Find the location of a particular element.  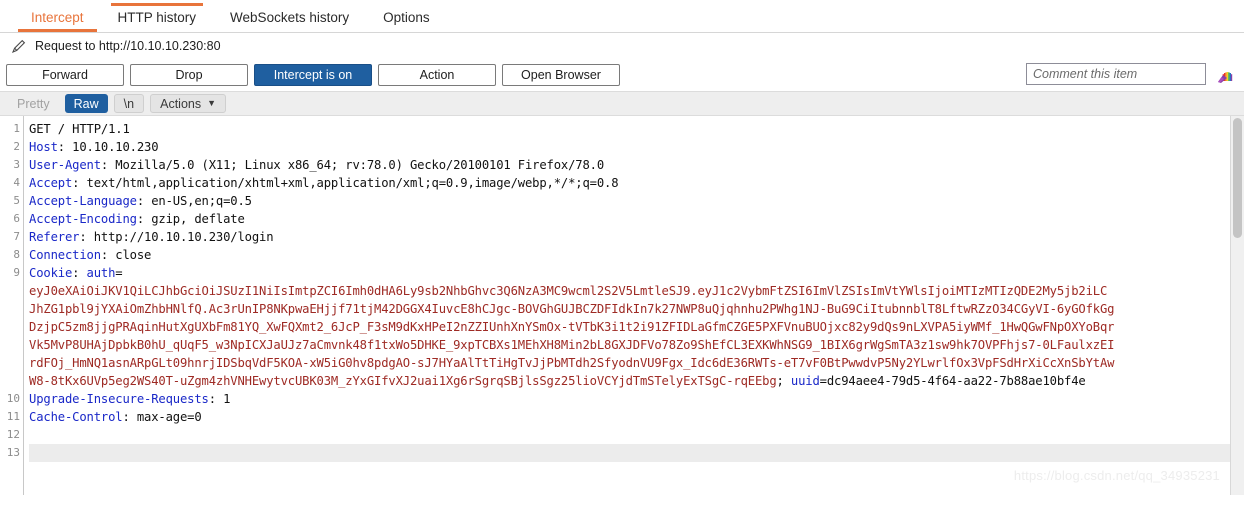

tab-intercept: Intercept is located at coordinates (57, 21).